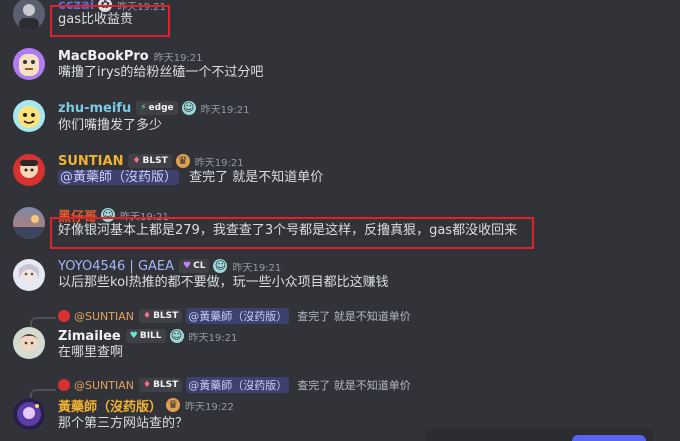  Describe the element at coordinates (340, 345) in the screenshot. I see `message-zimailee: Zimailee ♥ BILL ☺ 昨天19:21 在哪里查啊` at that location.